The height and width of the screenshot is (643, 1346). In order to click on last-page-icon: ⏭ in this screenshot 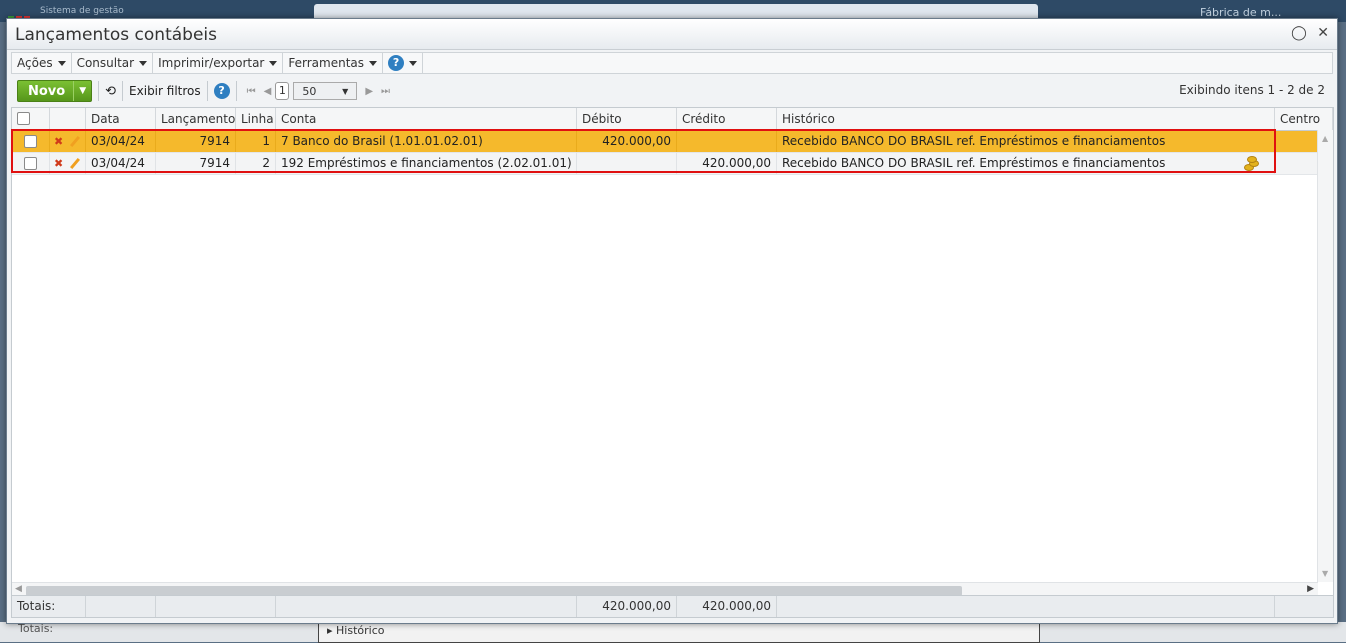, I will do `click(385, 91)`.